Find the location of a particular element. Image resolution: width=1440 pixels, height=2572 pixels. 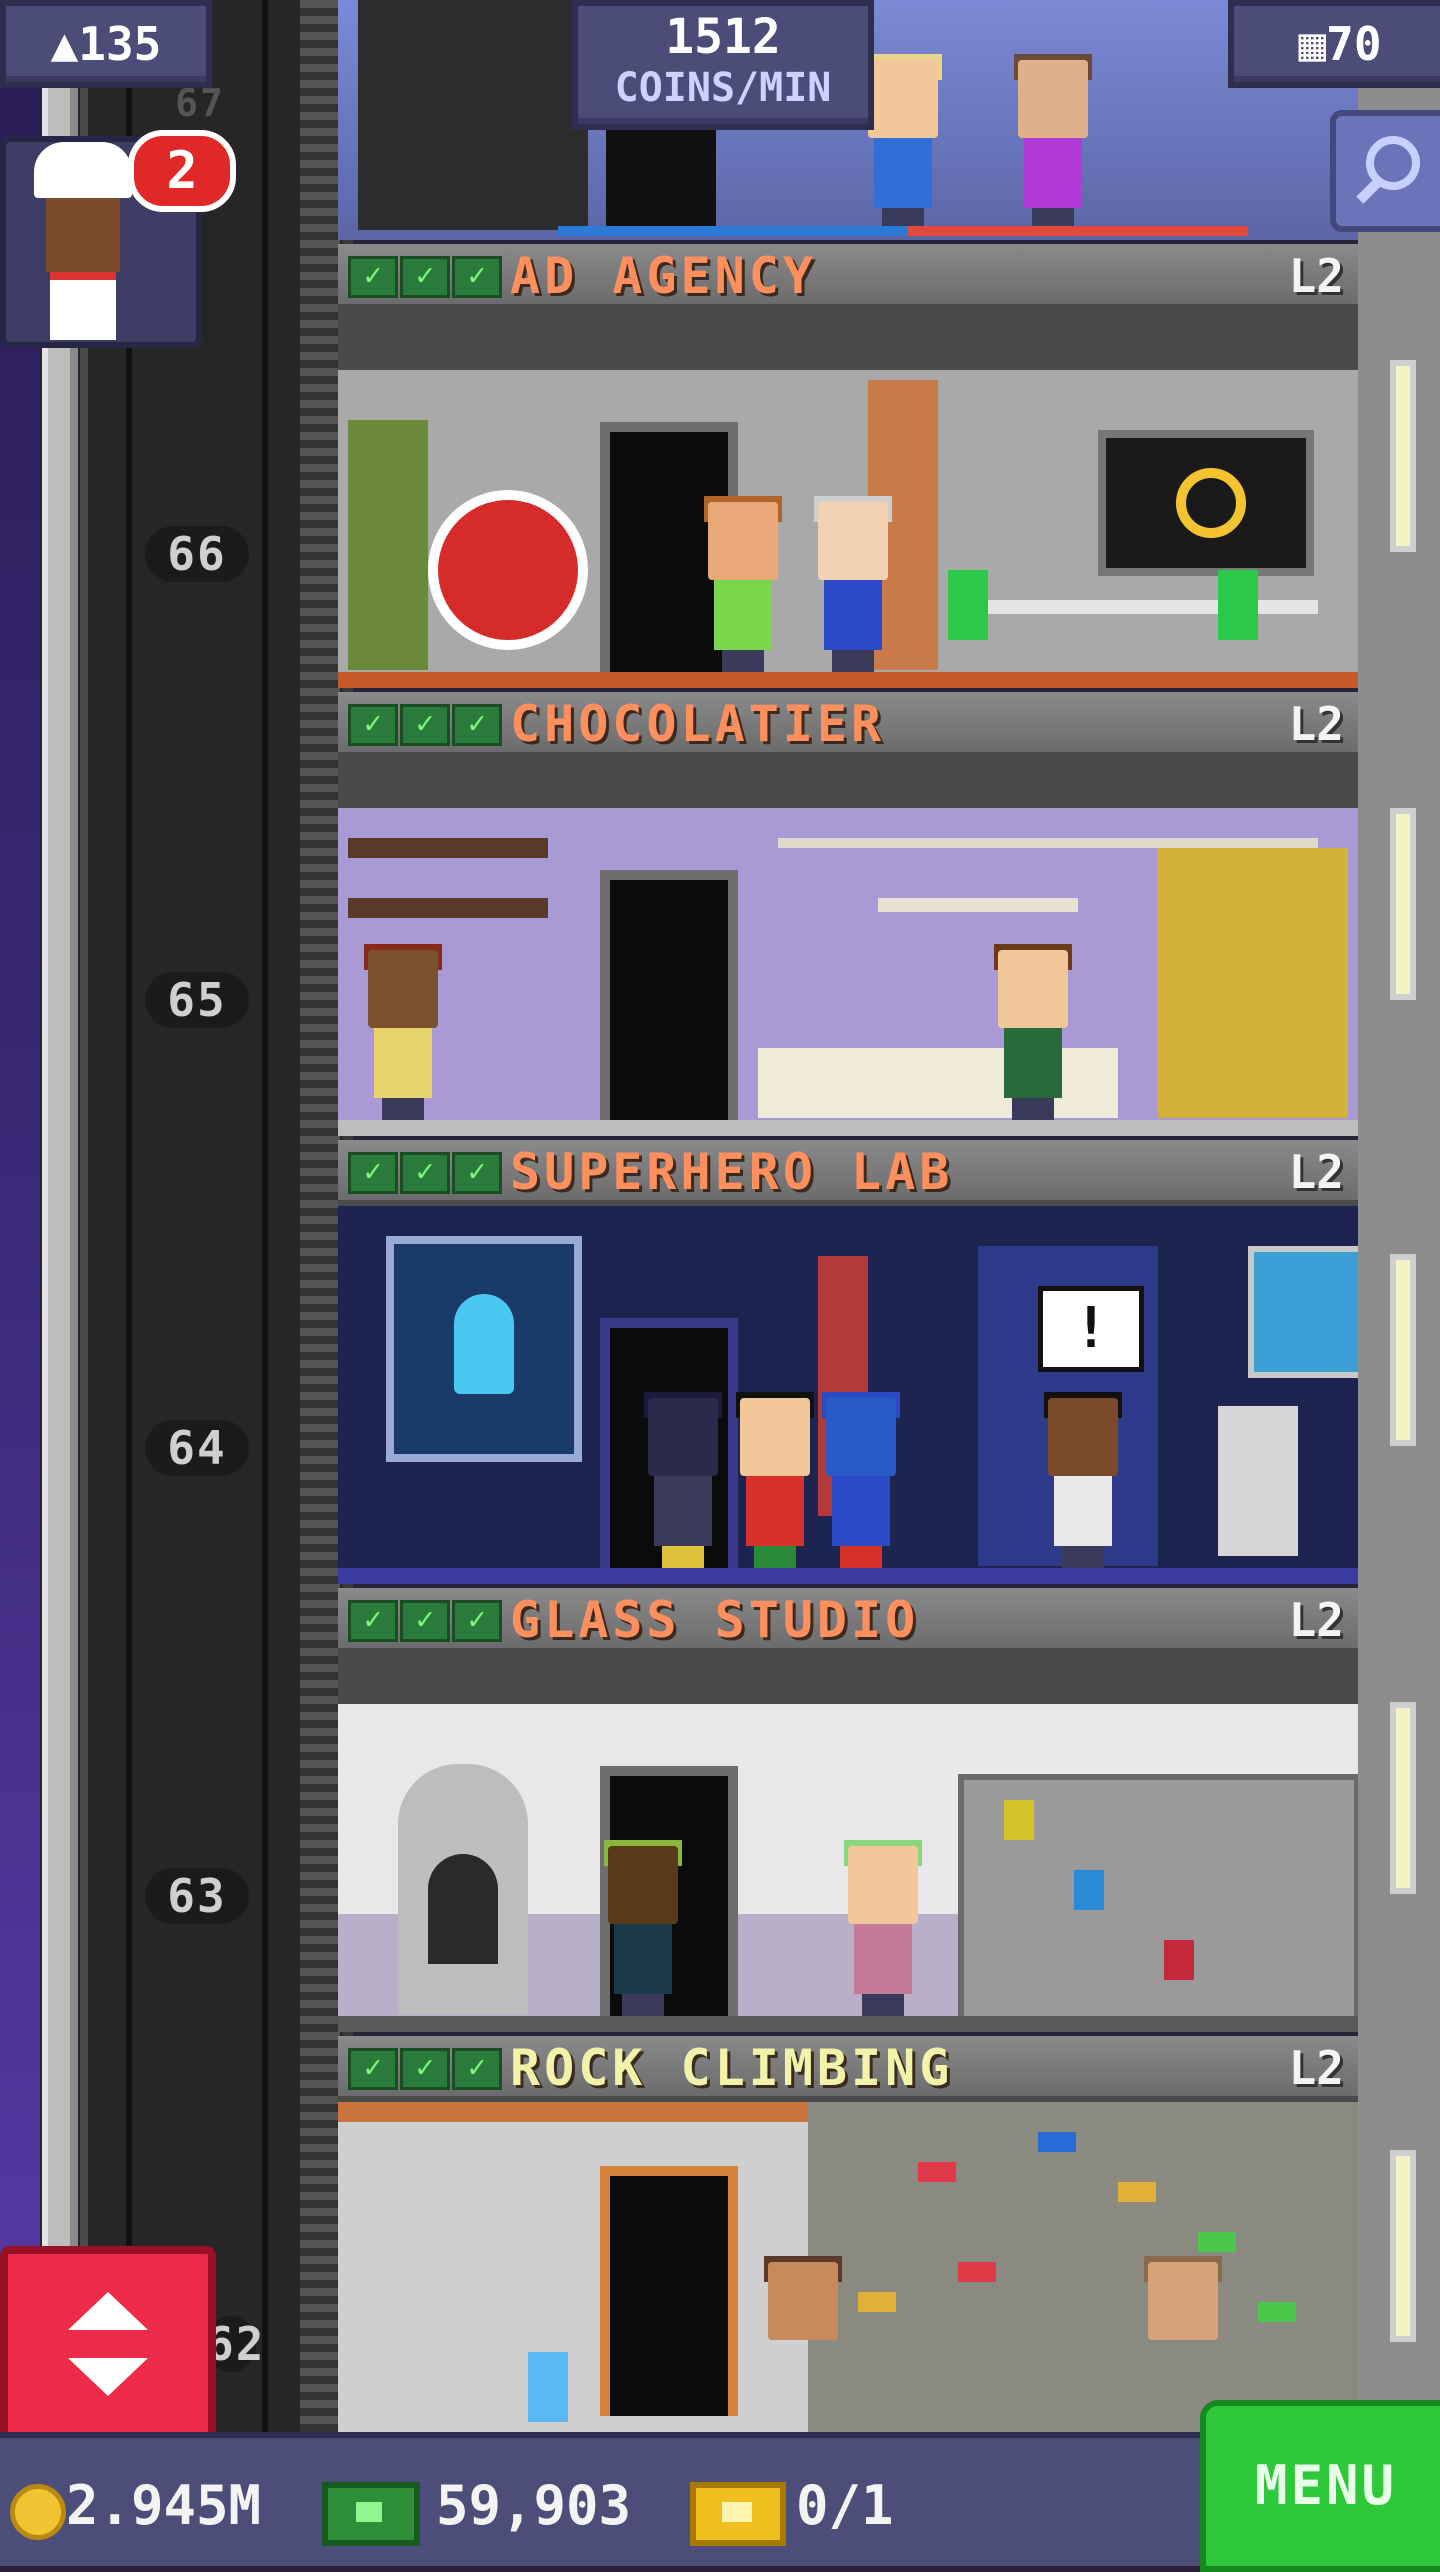

room-chocolatier is located at coordinates (848, 947).